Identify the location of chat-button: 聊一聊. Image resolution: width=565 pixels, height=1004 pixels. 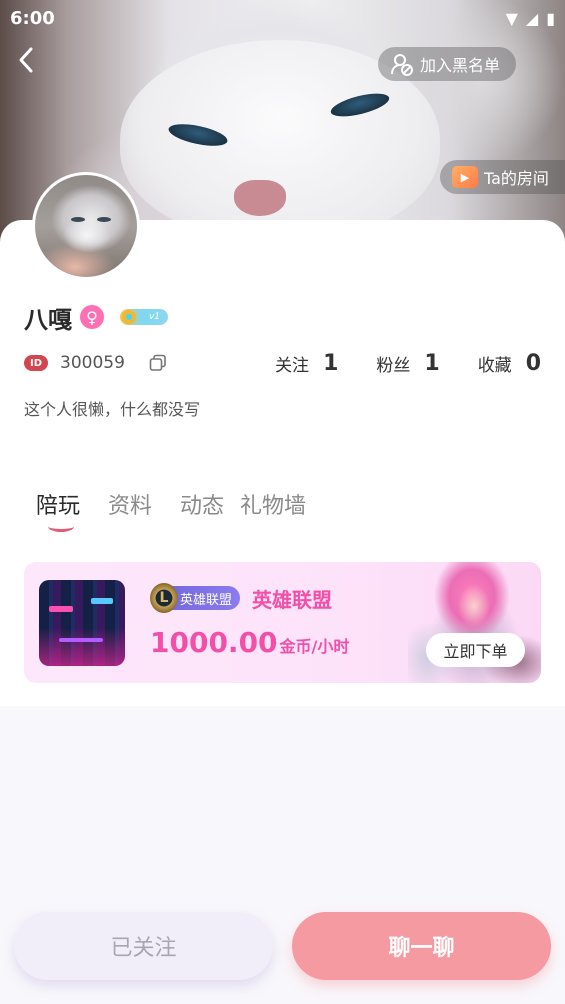
(421, 946).